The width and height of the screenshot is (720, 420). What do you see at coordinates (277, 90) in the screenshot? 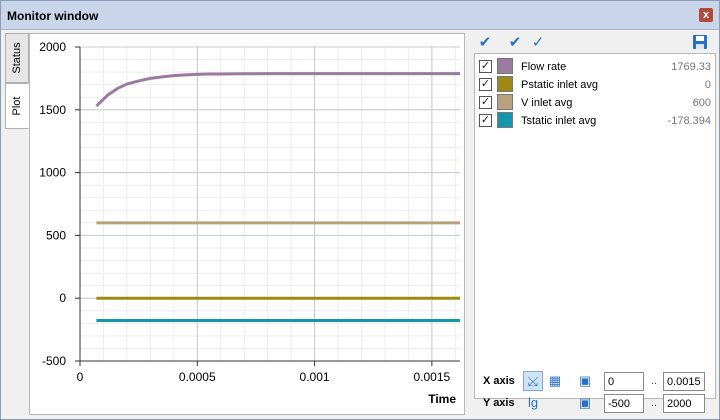
I see `series-line` at bounding box center [277, 90].